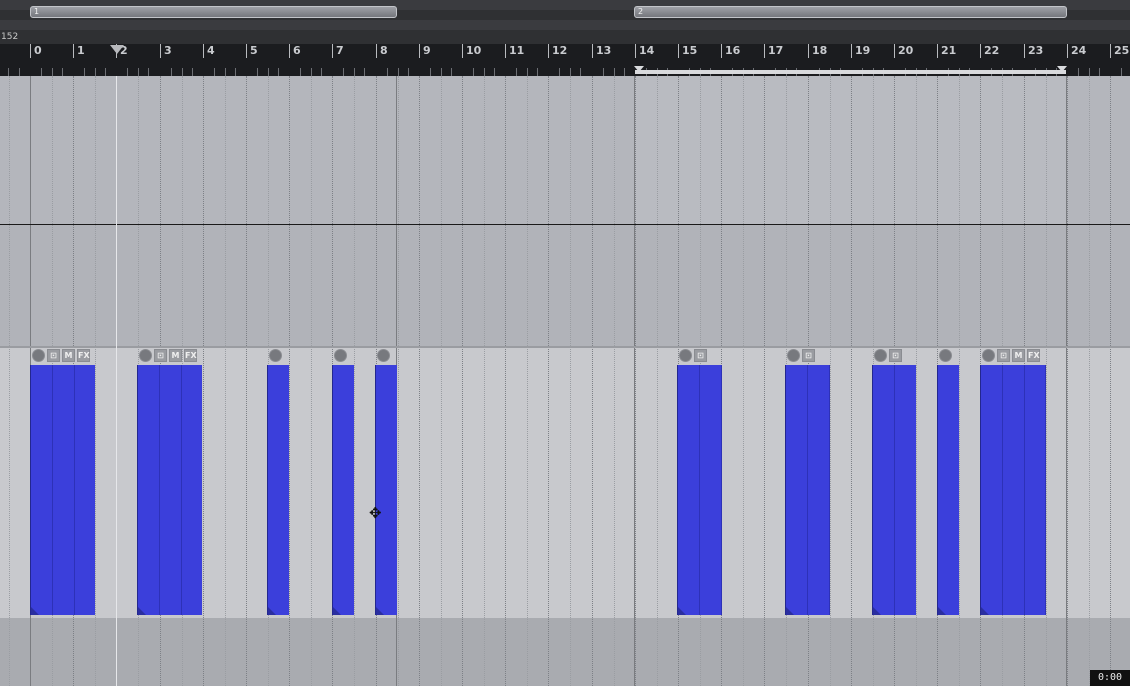  Describe the element at coordinates (474, 50) in the screenshot. I see `ruler-bar-number: 10` at that location.